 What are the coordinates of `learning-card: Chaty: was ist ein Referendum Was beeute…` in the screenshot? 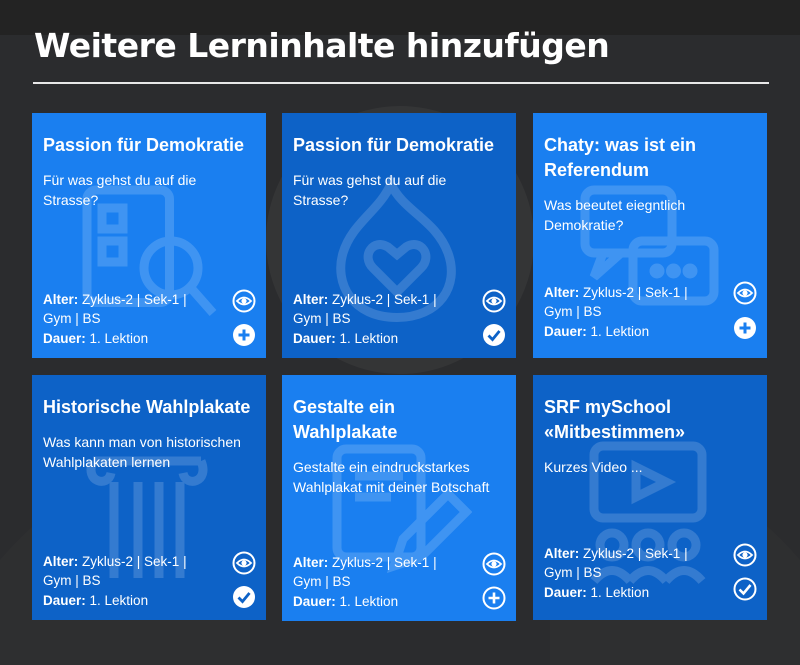 It's located at (650, 235).